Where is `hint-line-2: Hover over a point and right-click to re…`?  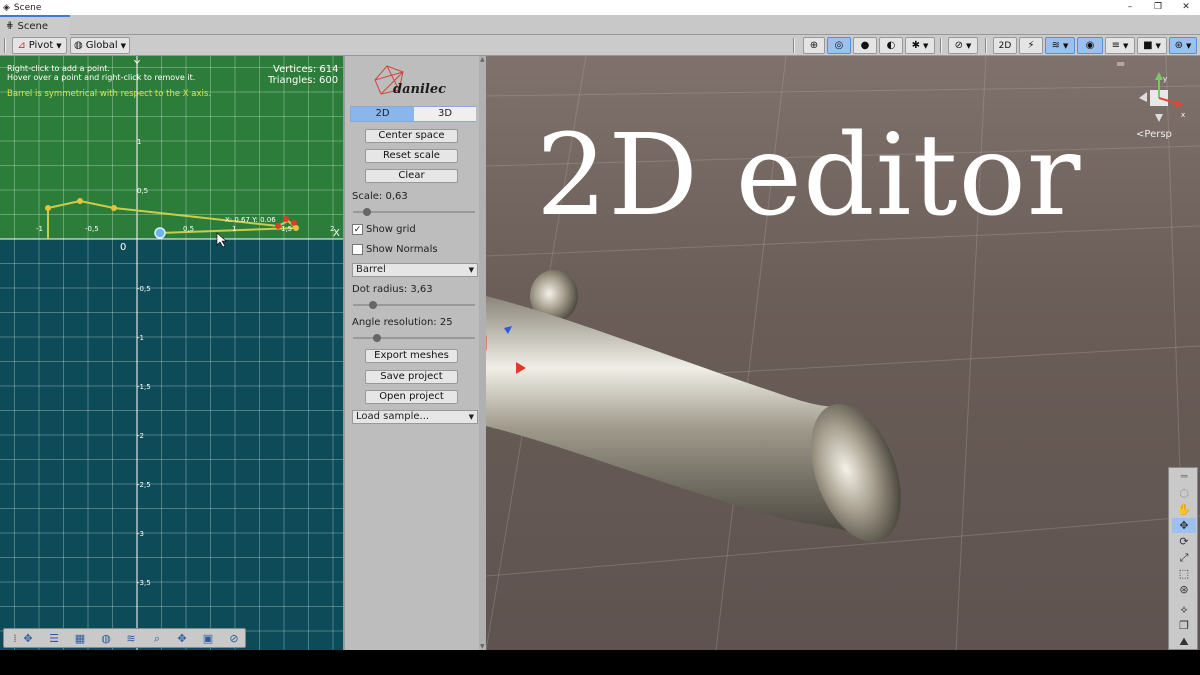 hint-line-2: Hover over a point and right-click to re… is located at coordinates (101, 77).